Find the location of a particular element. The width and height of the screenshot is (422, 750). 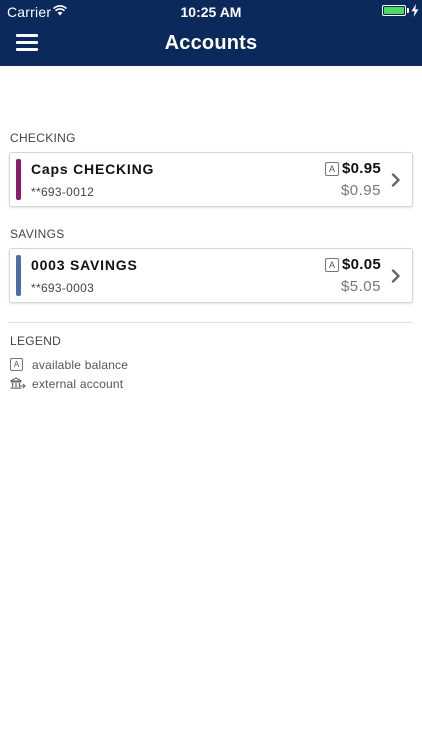

account-name: 0003 SAVINGS is located at coordinates (84, 265).